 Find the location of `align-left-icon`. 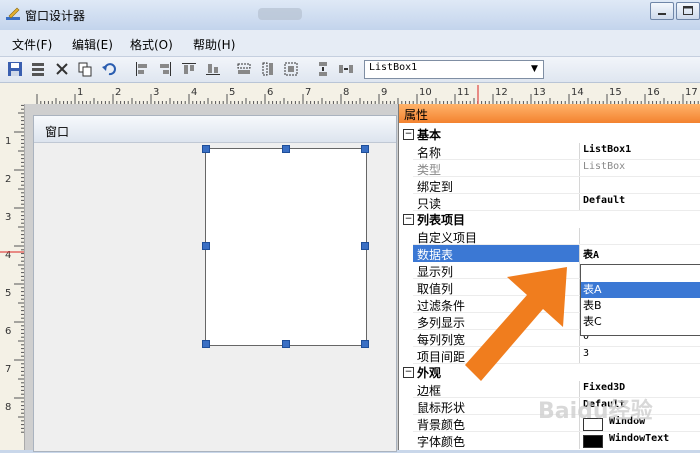

align-left-icon is located at coordinates (142, 69).